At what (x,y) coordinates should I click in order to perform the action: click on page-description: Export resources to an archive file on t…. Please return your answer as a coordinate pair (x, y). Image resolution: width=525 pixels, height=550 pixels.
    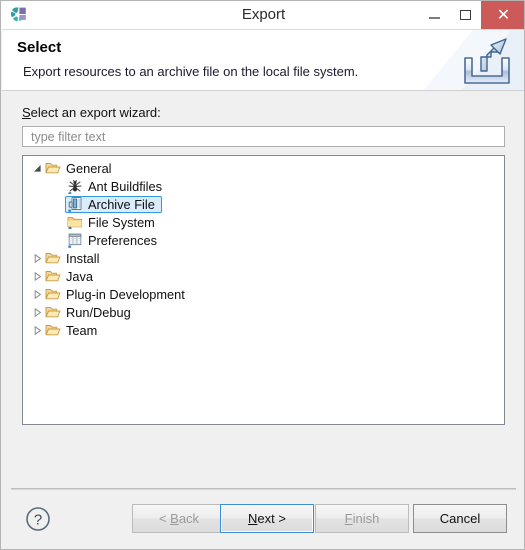
    Looking at the image, I should click on (191, 71).